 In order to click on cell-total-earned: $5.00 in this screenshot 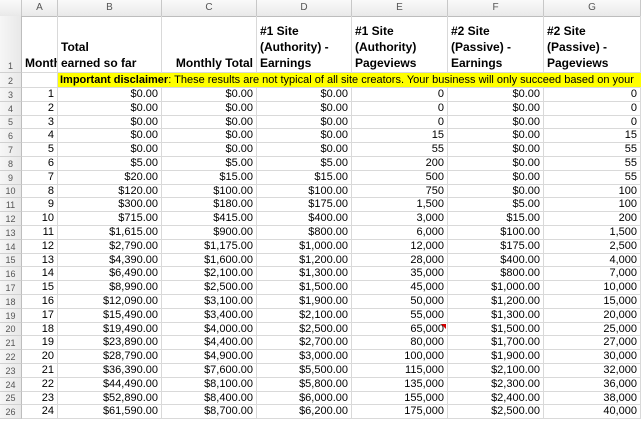, I will do `click(110, 164)`.